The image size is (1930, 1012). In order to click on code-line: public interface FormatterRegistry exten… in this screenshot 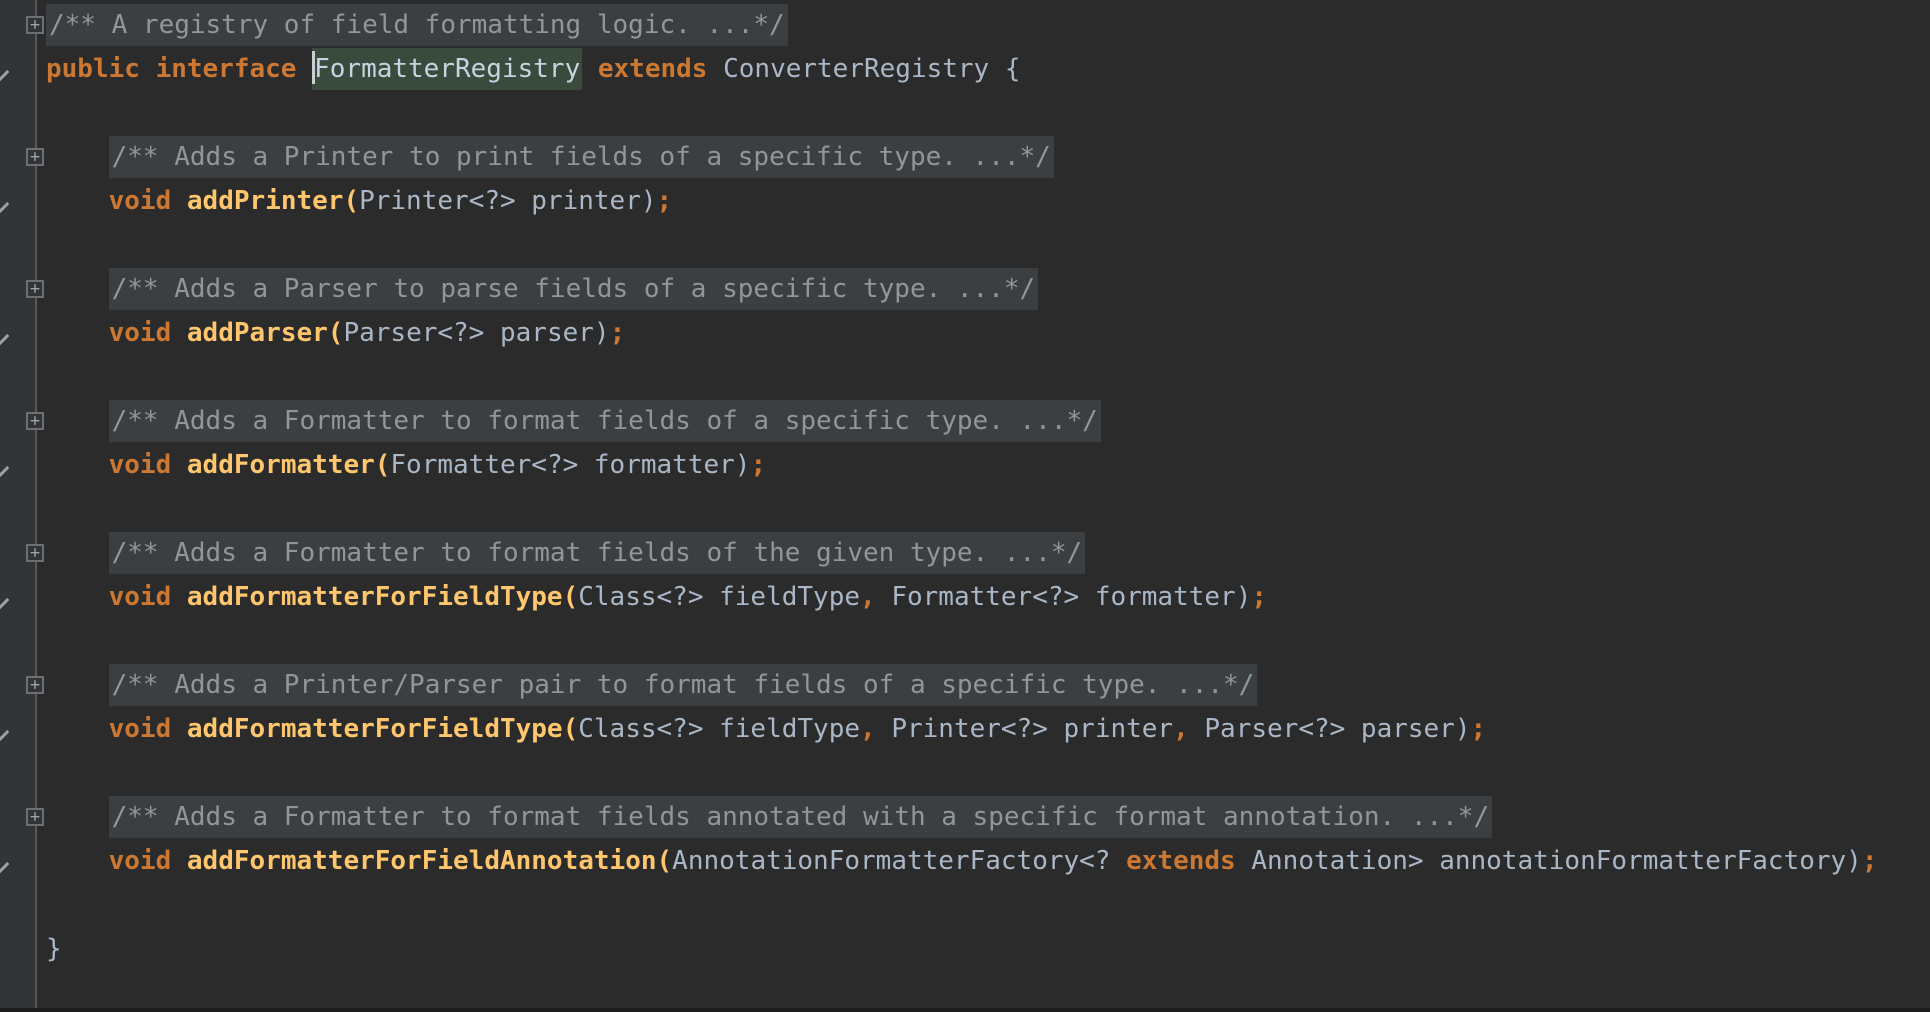, I will do `click(965, 69)`.